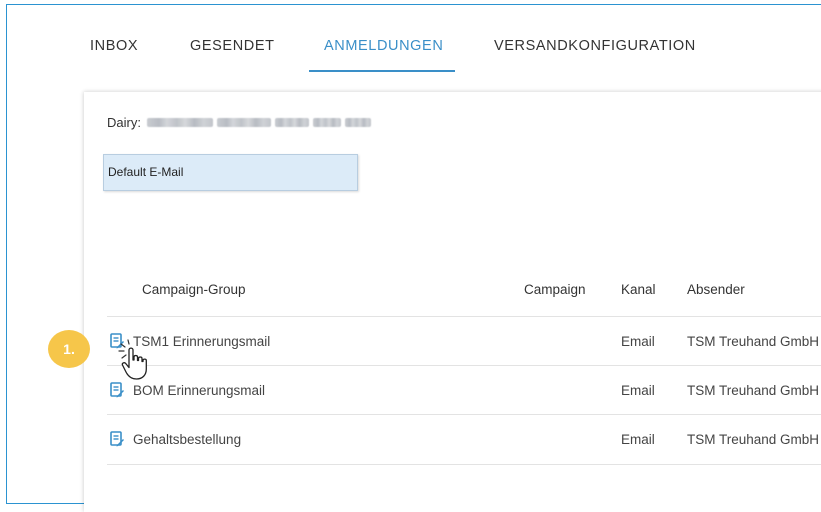 This screenshot has height=512, width=821. What do you see at coordinates (199, 390) in the screenshot?
I see `cell-campaign-group: BOM Erinnerungsmail` at bounding box center [199, 390].